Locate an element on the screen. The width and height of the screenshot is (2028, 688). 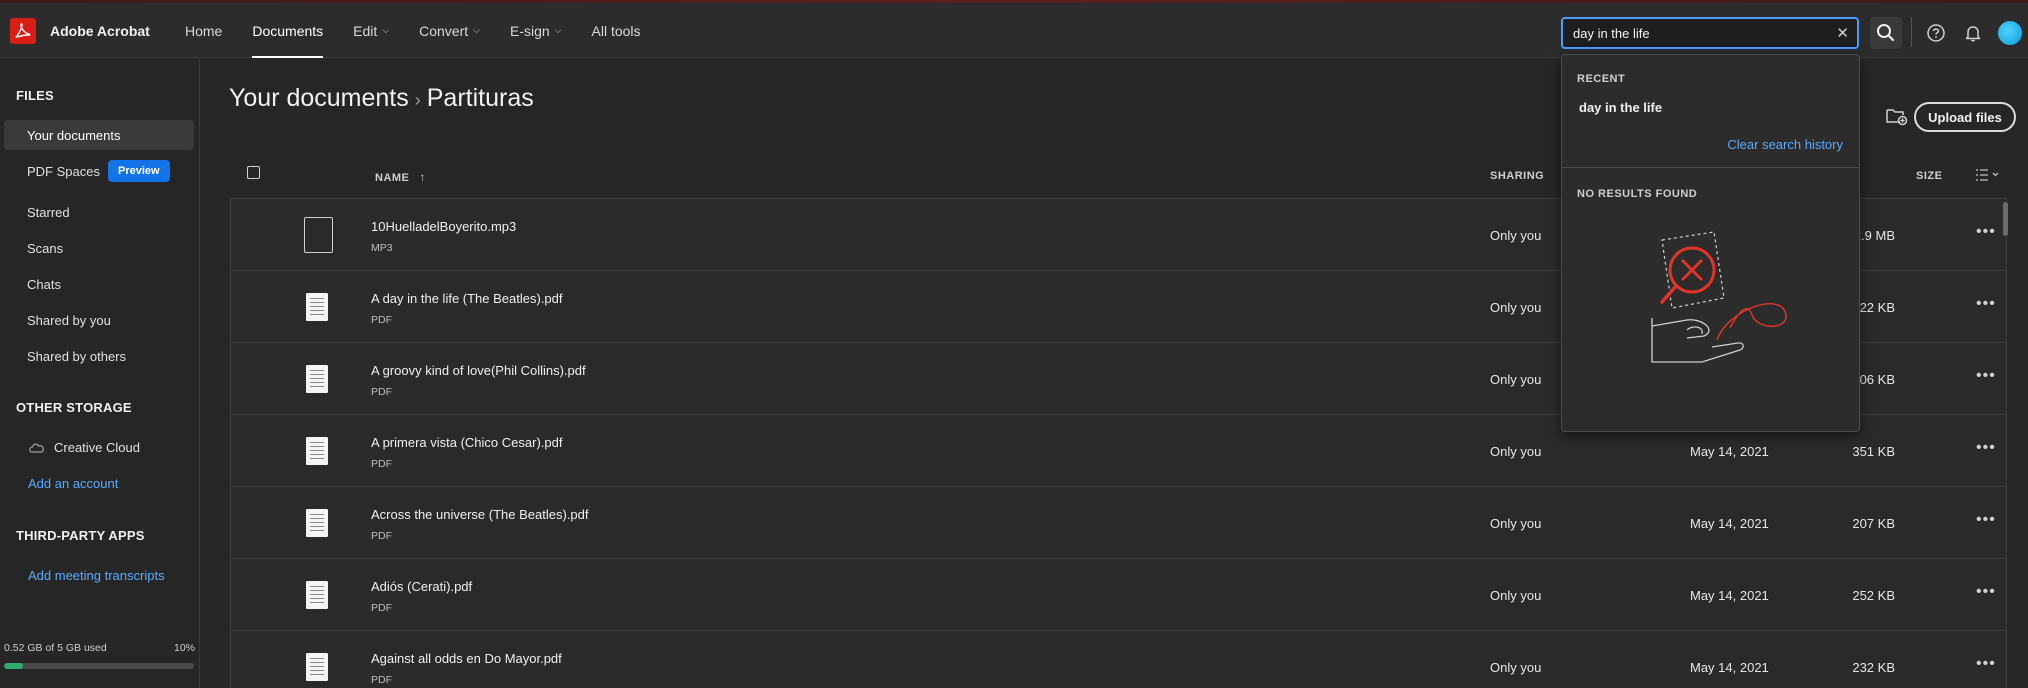
list-view-icon is located at coordinates (1987, 175).